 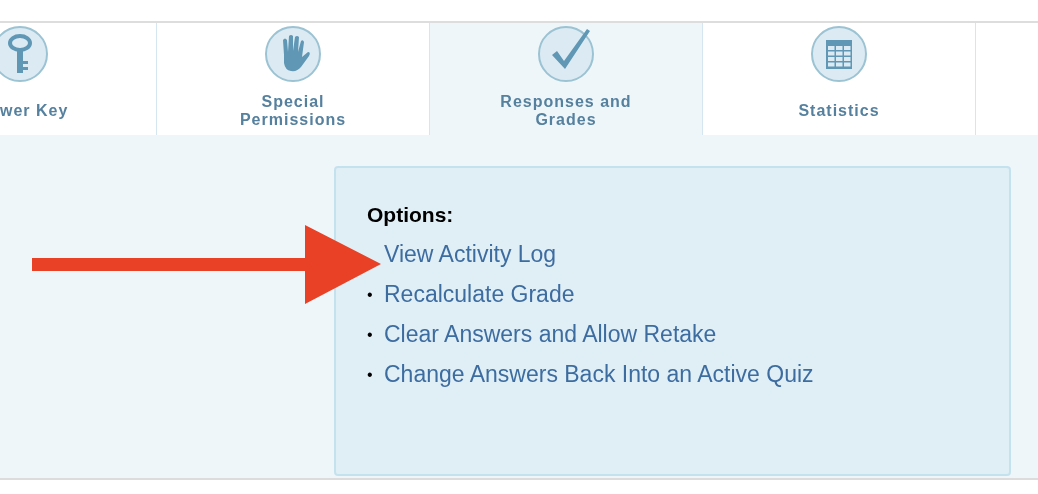 What do you see at coordinates (599, 374) in the screenshot?
I see `option-link: Change Answers Back Into an Active Quiz` at bounding box center [599, 374].